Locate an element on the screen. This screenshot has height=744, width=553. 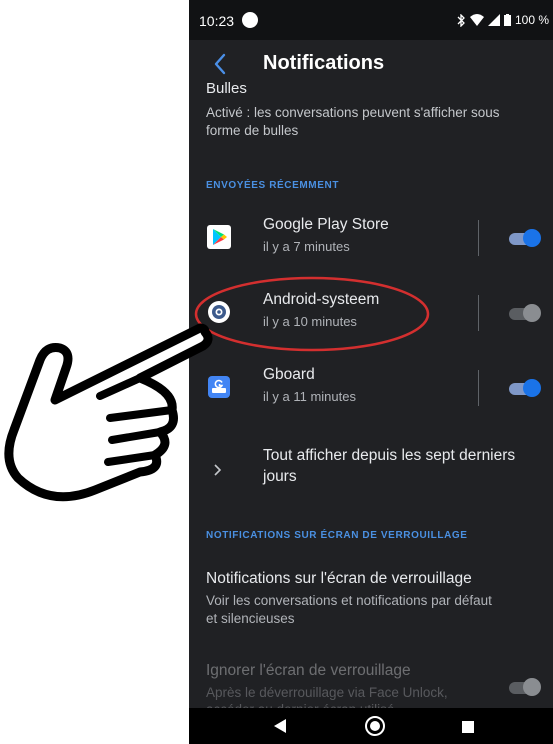
ignore-lockscreen-title: Ignorer l'écran de verrouillage is located at coordinates (308, 670).